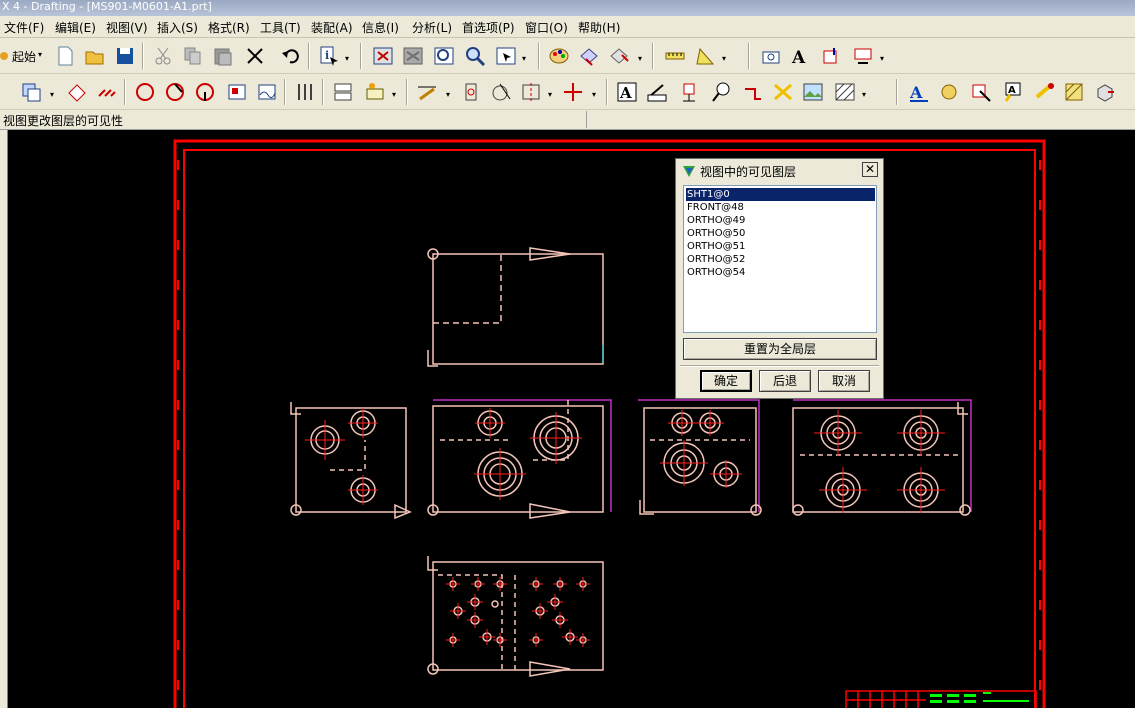 Image resolution: width=1135 pixels, height=708 pixels. What do you see at coordinates (475, 56) in the screenshot?
I see `zoom-in-out-button` at bounding box center [475, 56].